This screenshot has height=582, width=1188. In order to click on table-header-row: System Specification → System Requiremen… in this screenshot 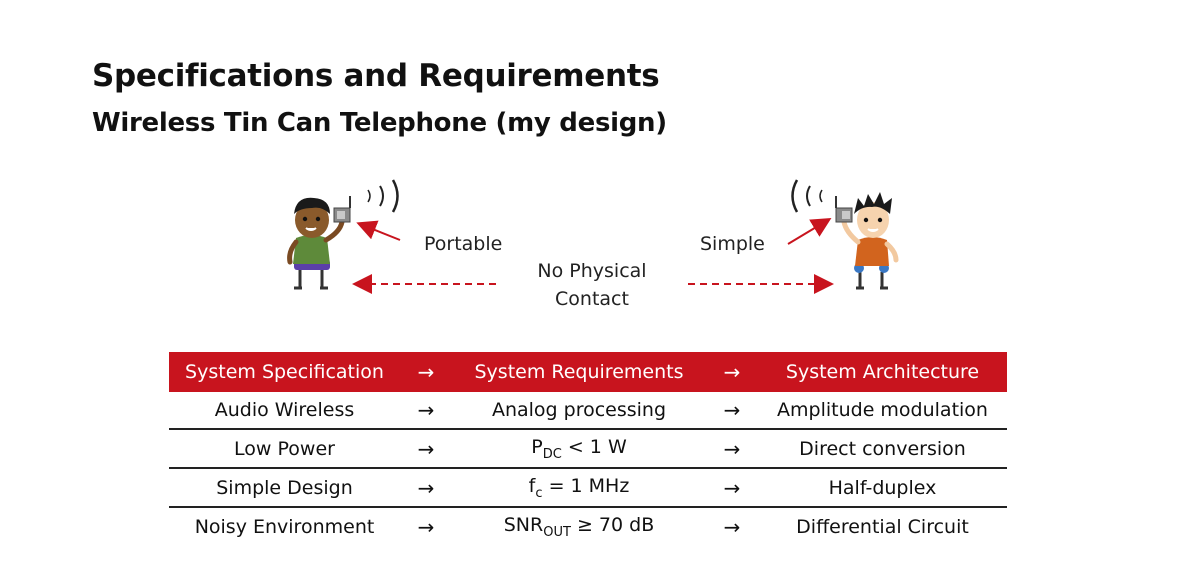, I will do `click(588, 372)`.